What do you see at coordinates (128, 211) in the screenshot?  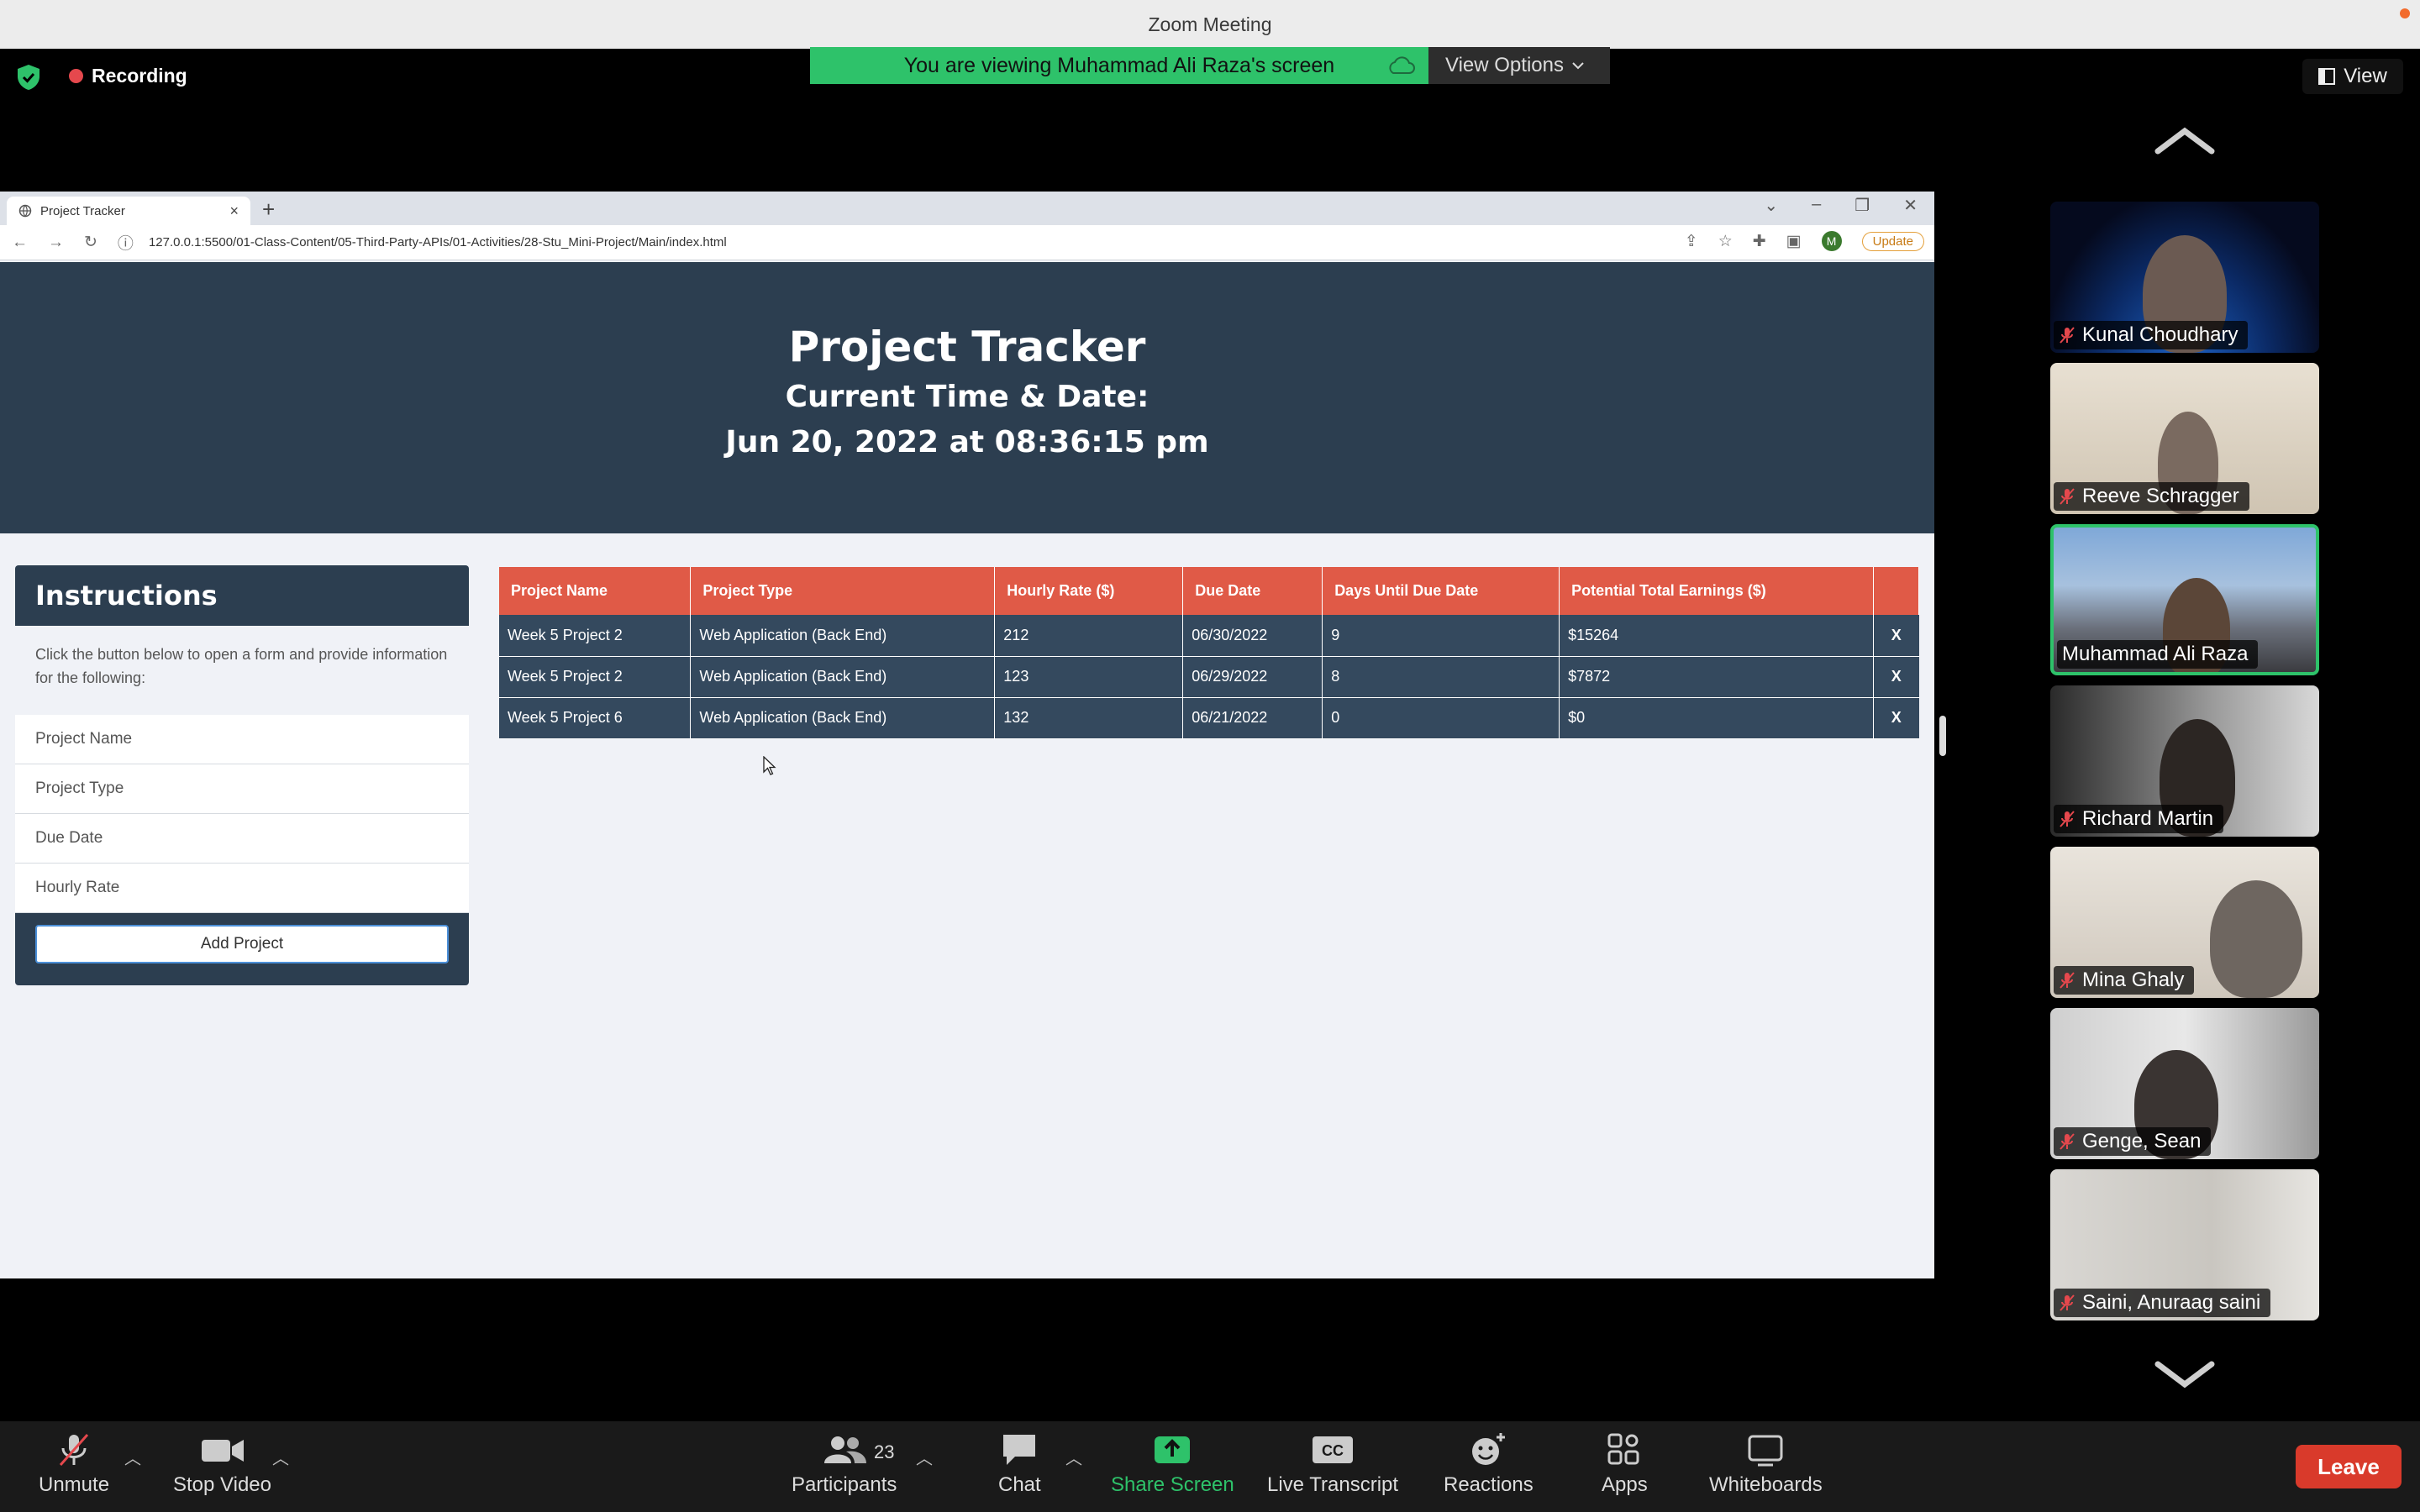 I see `browser-tab: Project Tracker ×` at bounding box center [128, 211].